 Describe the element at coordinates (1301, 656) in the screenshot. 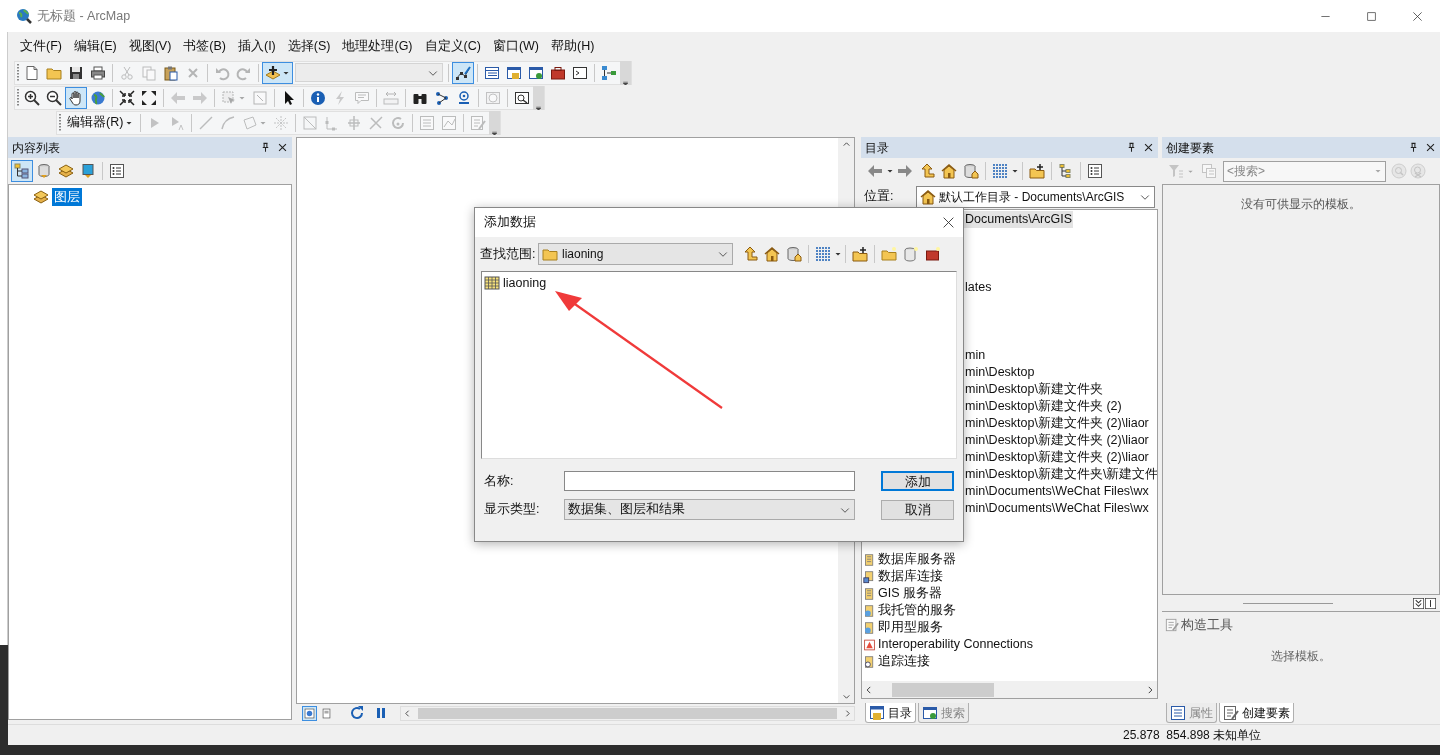

I see `construct-message: 选择模板。` at that location.